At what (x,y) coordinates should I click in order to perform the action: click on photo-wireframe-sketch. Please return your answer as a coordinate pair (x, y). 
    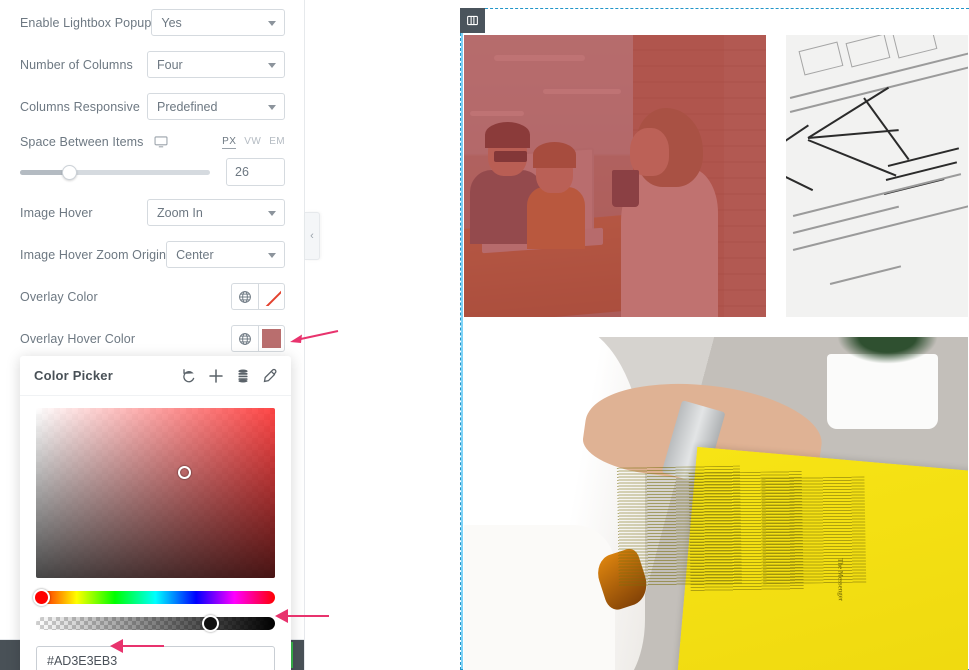
    Looking at the image, I should click on (877, 176).